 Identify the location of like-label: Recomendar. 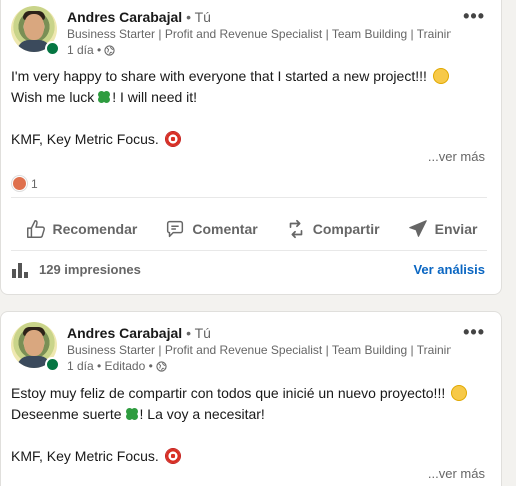
(95, 229).